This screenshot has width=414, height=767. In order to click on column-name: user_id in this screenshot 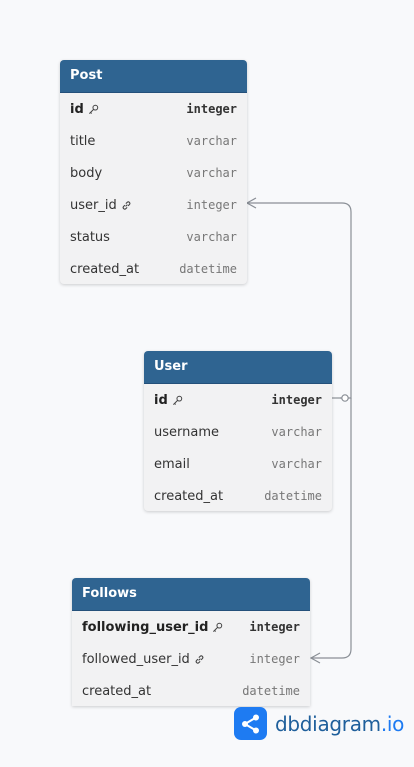, I will do `click(93, 205)`.